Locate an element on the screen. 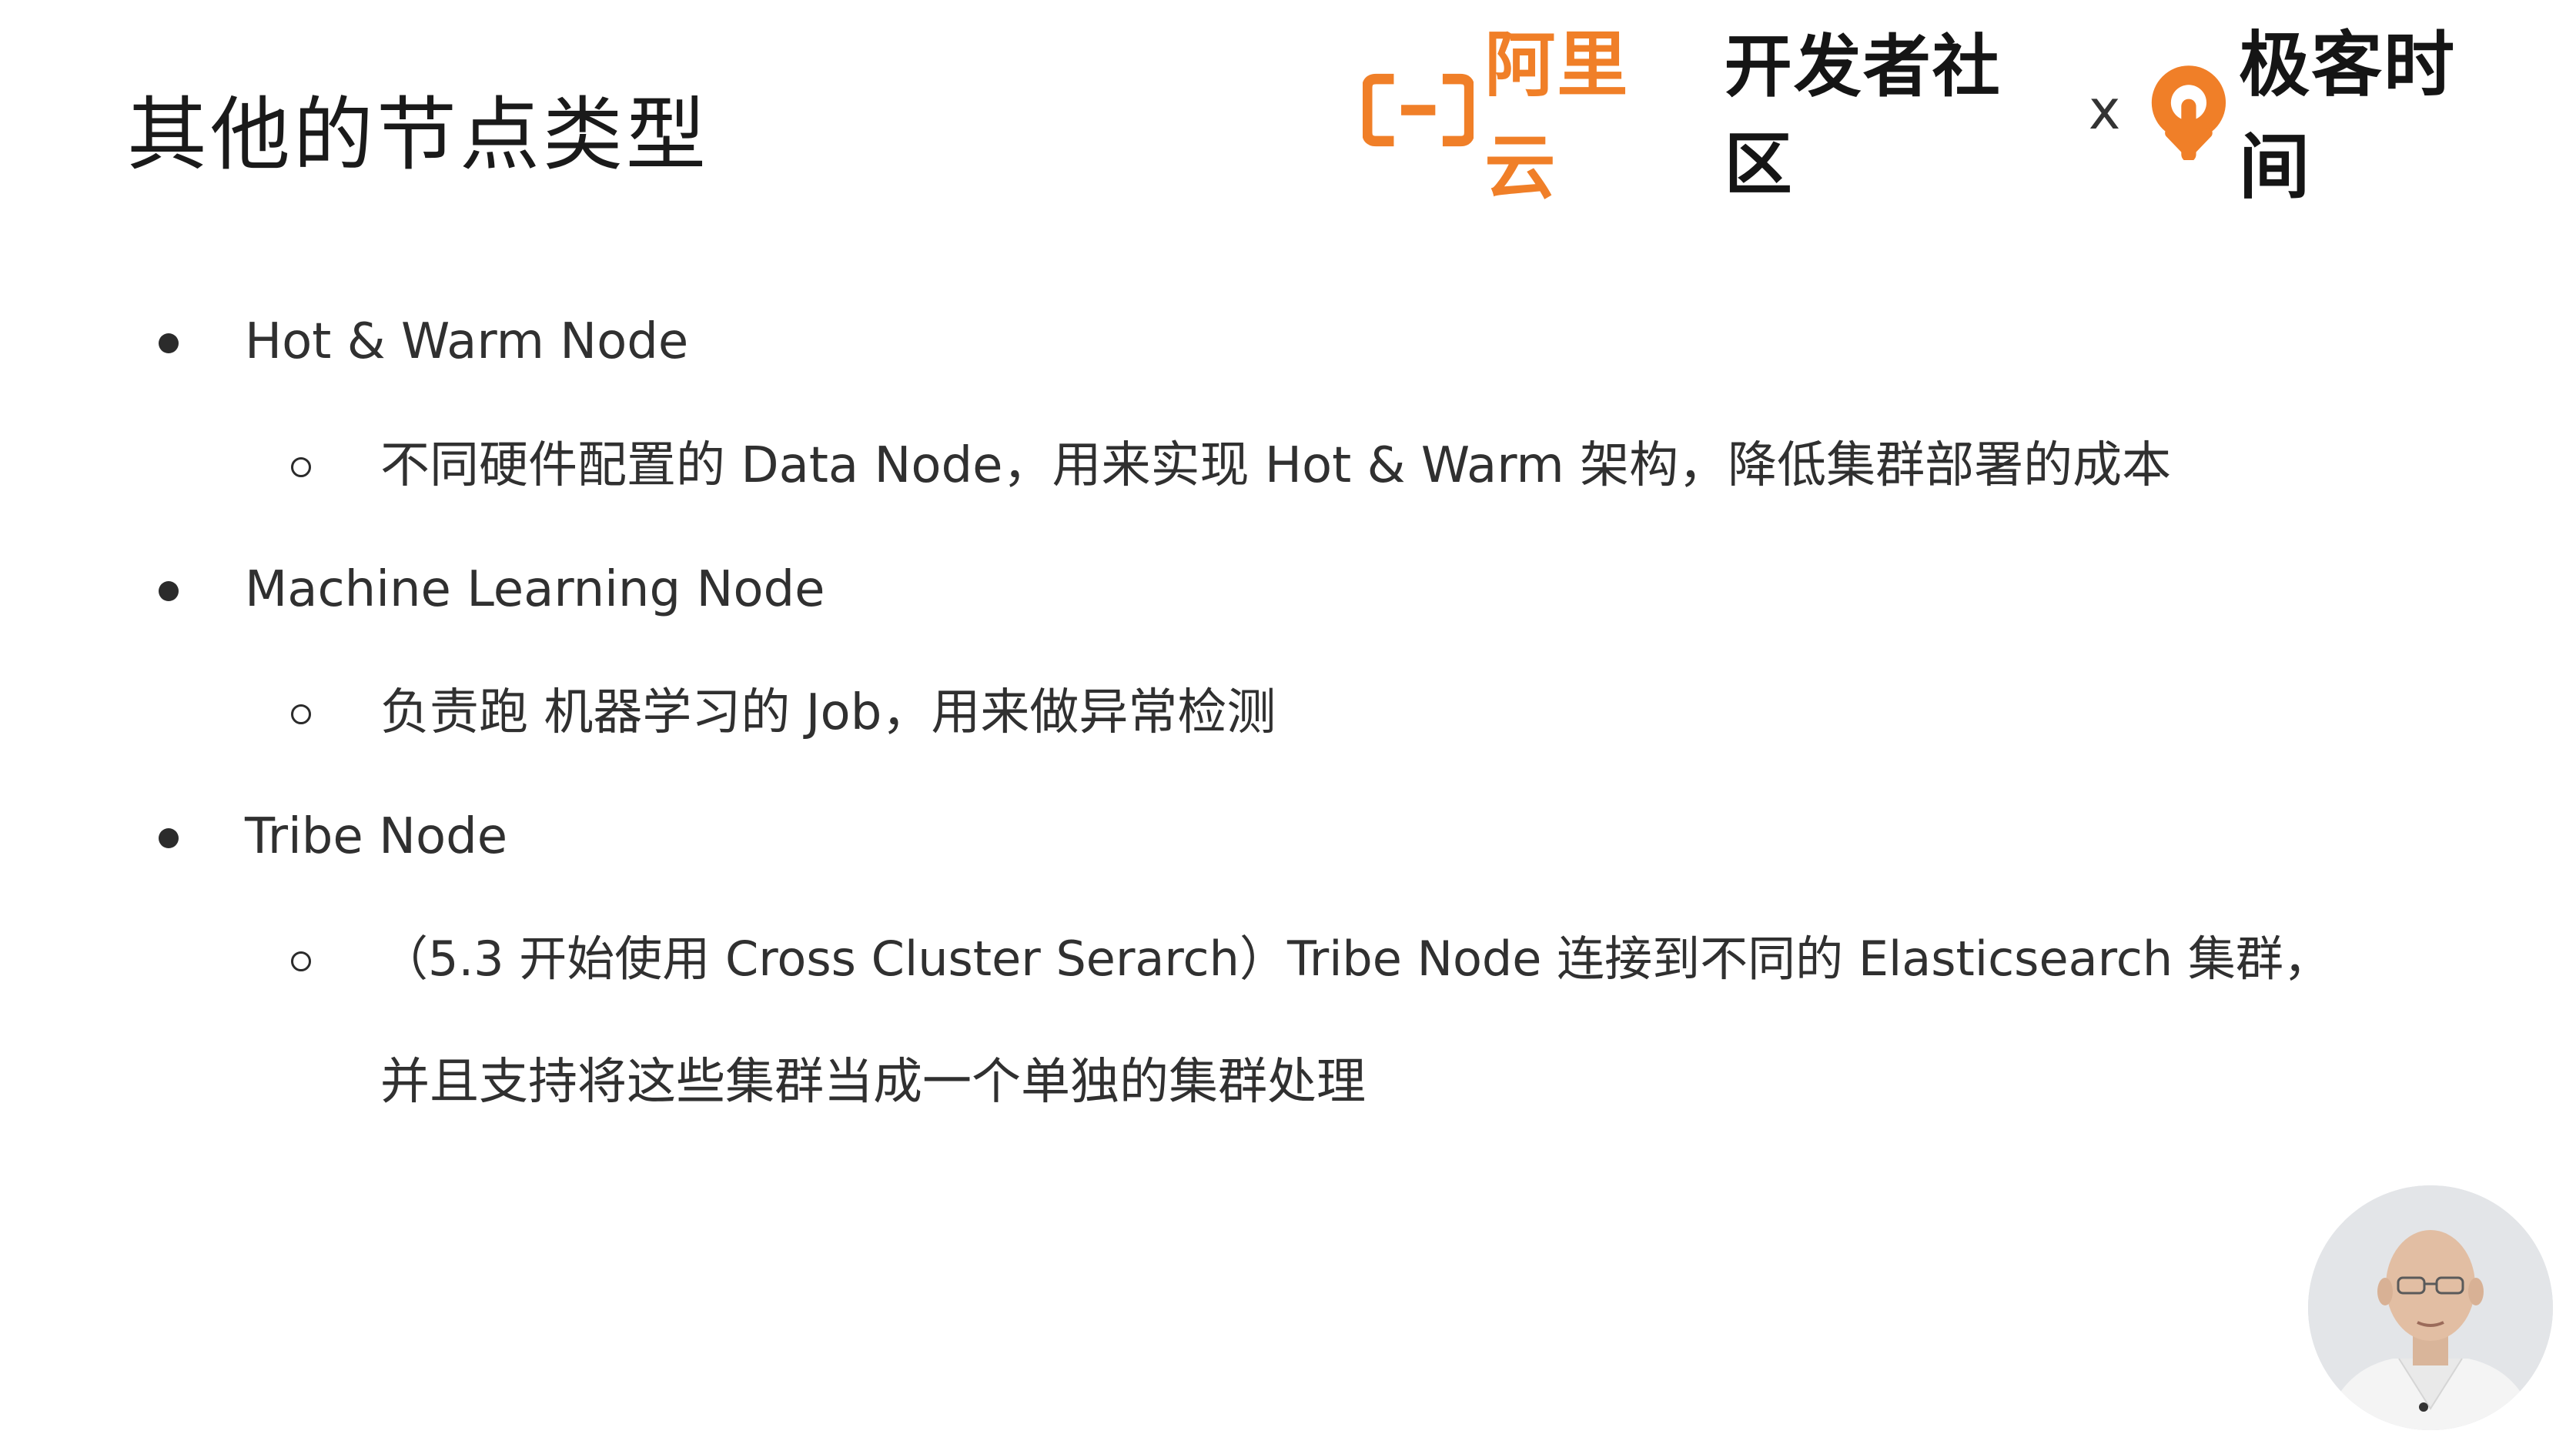  presenter-video-thumbnail is located at coordinates (2431, 1307).